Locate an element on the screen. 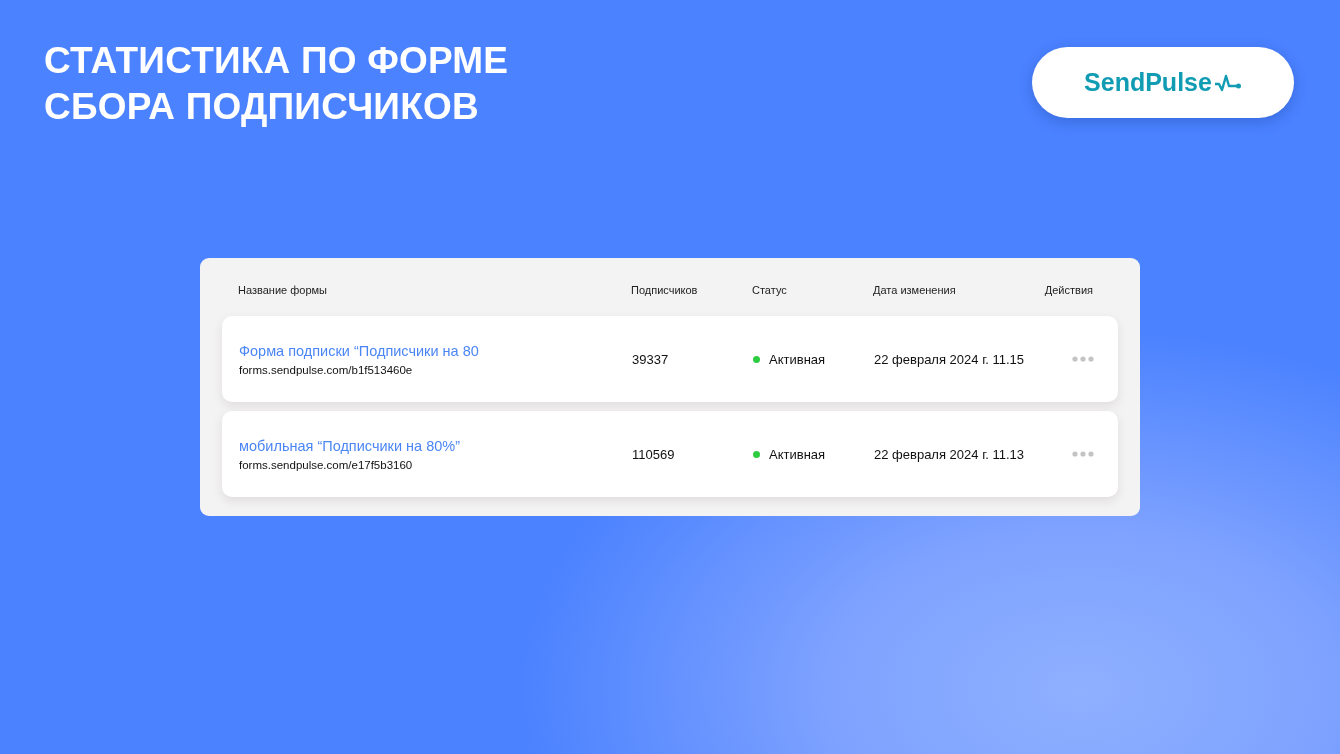  column-header: Название формы is located at coordinates (283, 290).